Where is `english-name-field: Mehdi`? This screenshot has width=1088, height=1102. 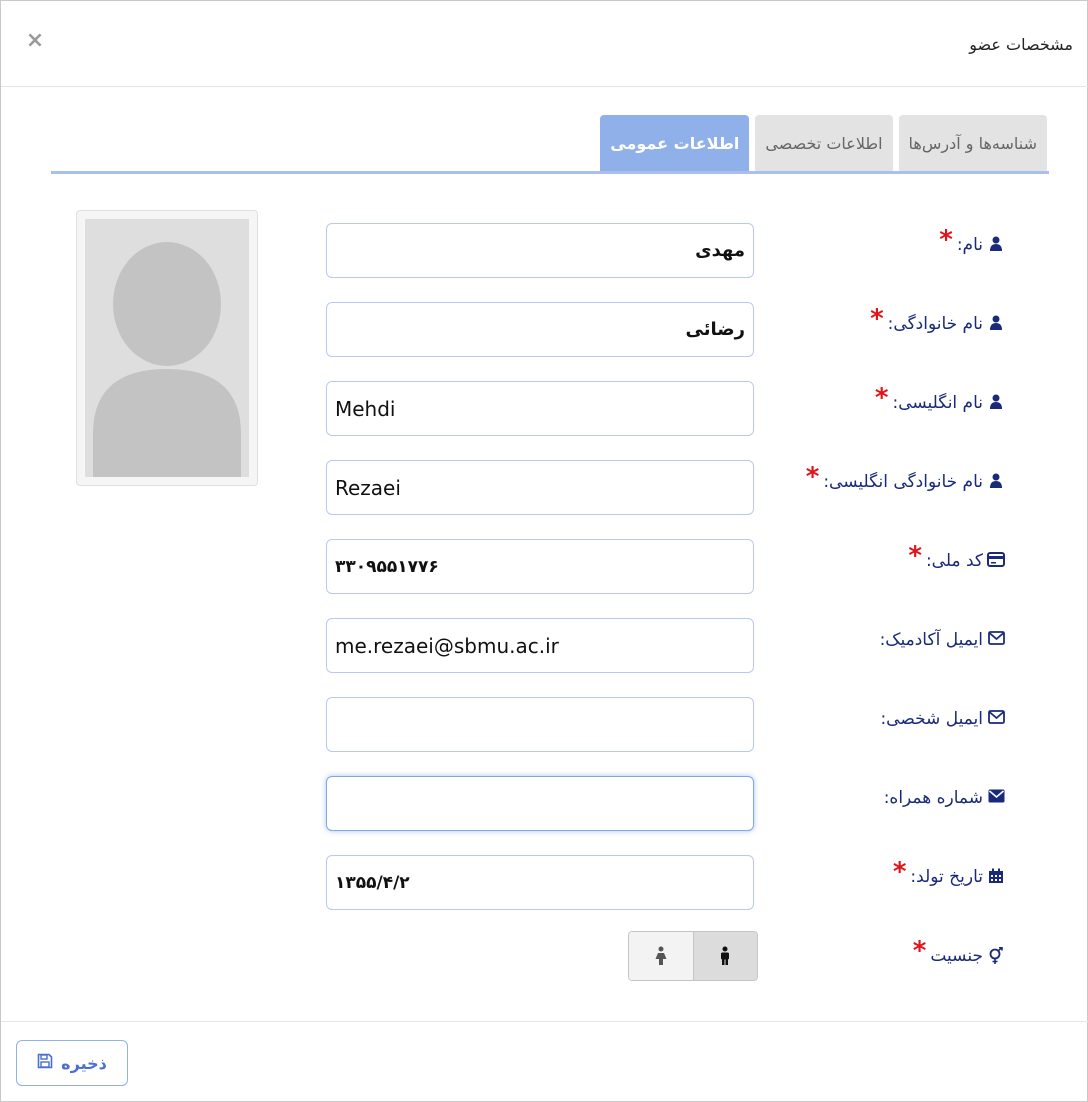 english-name-field: Mehdi is located at coordinates (540, 408).